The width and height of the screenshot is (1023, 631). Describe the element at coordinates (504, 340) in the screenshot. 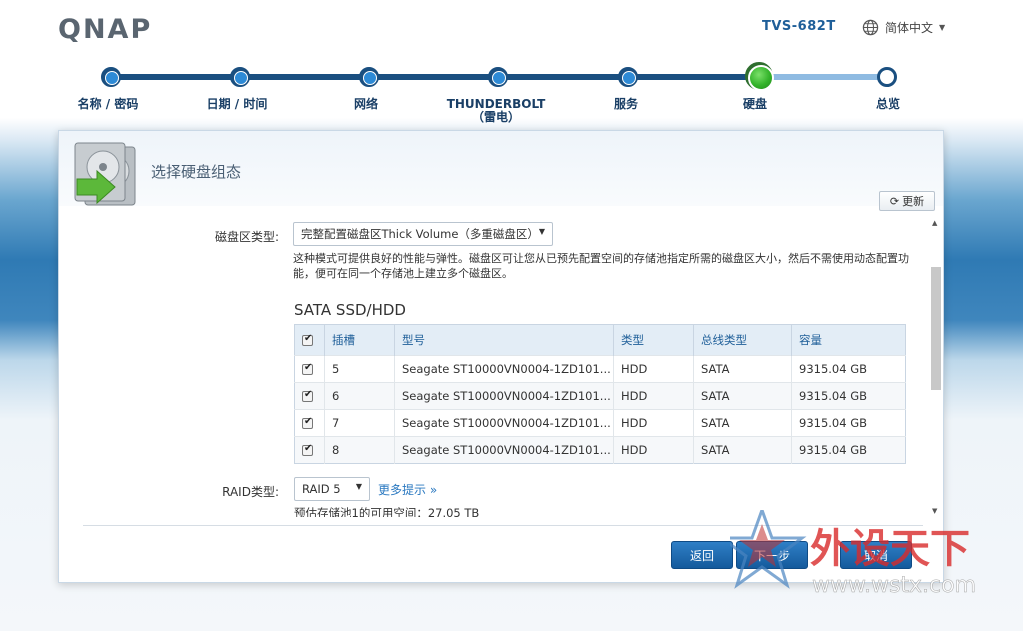

I see `column-header: 型号` at that location.